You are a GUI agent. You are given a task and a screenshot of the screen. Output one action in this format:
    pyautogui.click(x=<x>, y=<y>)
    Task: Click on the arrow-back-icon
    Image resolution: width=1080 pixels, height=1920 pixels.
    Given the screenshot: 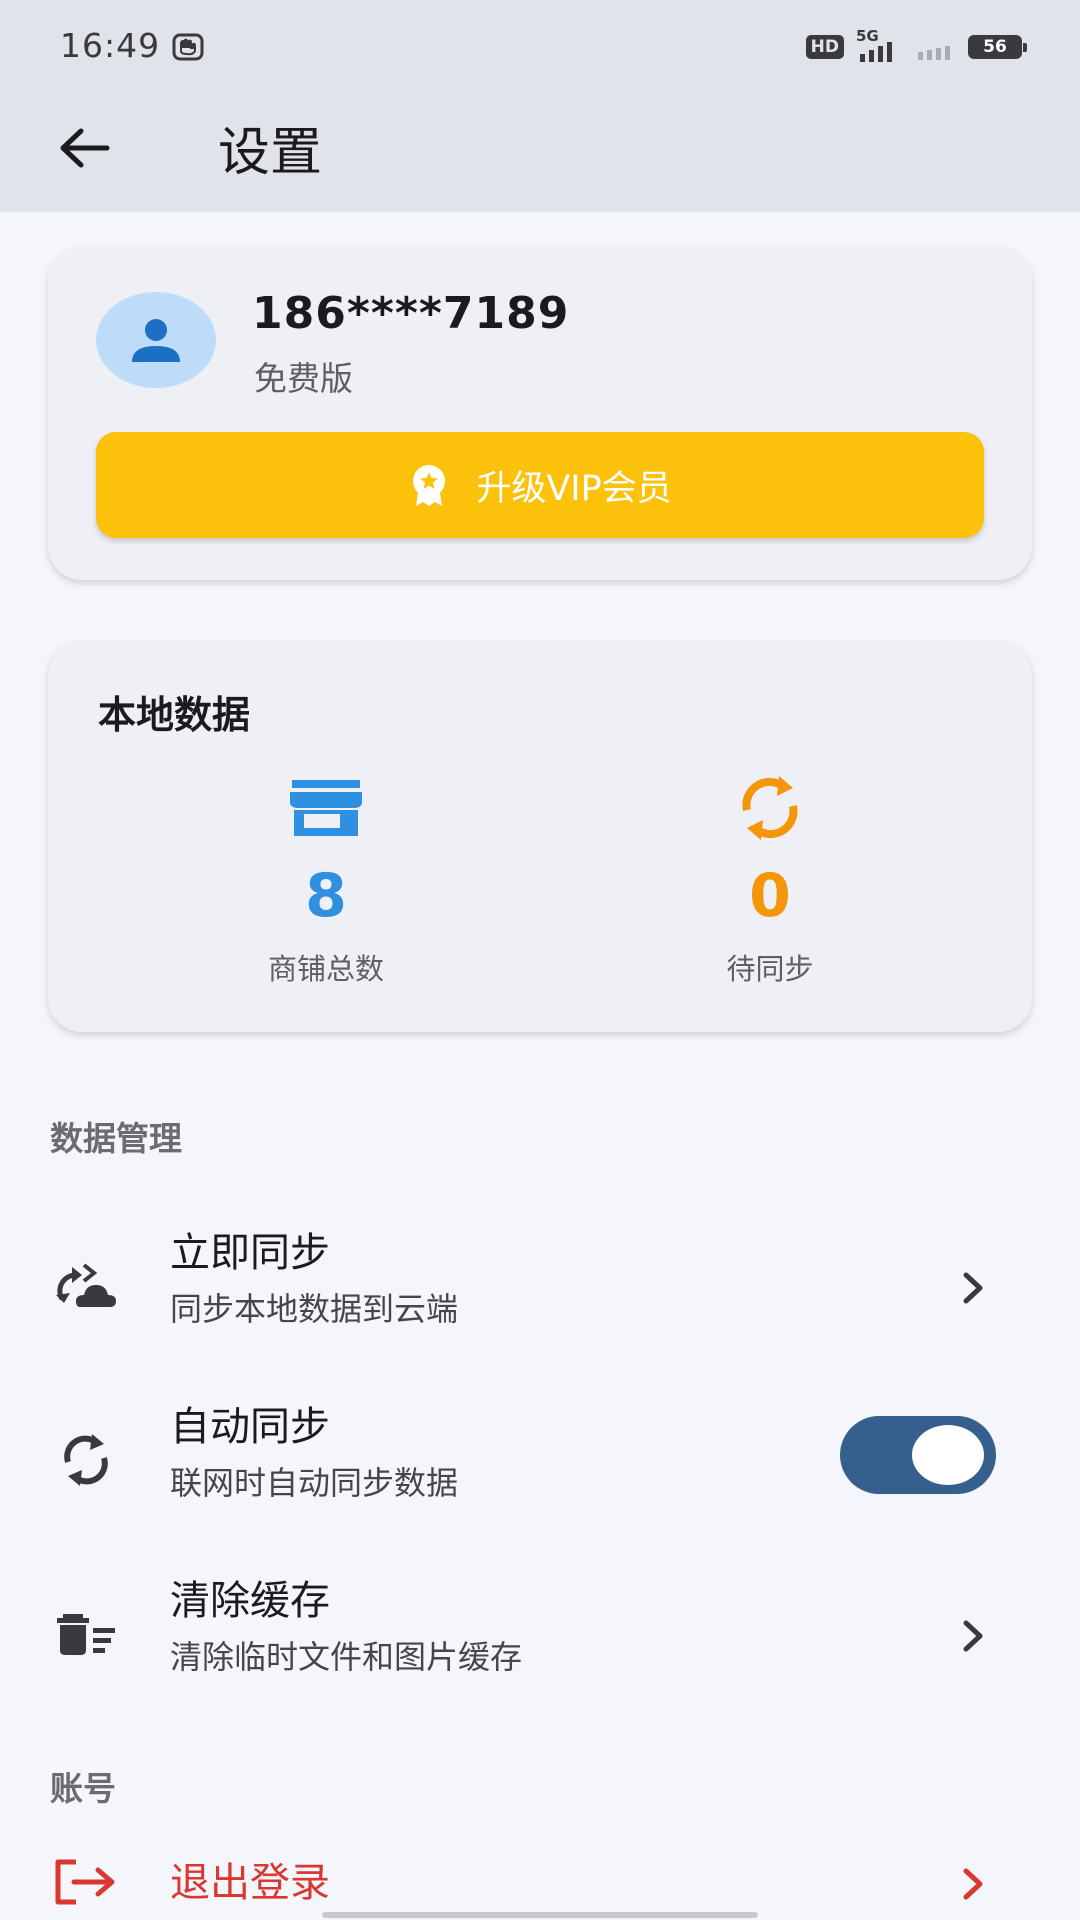 What is the action you would take?
    pyautogui.click(x=85, y=148)
    